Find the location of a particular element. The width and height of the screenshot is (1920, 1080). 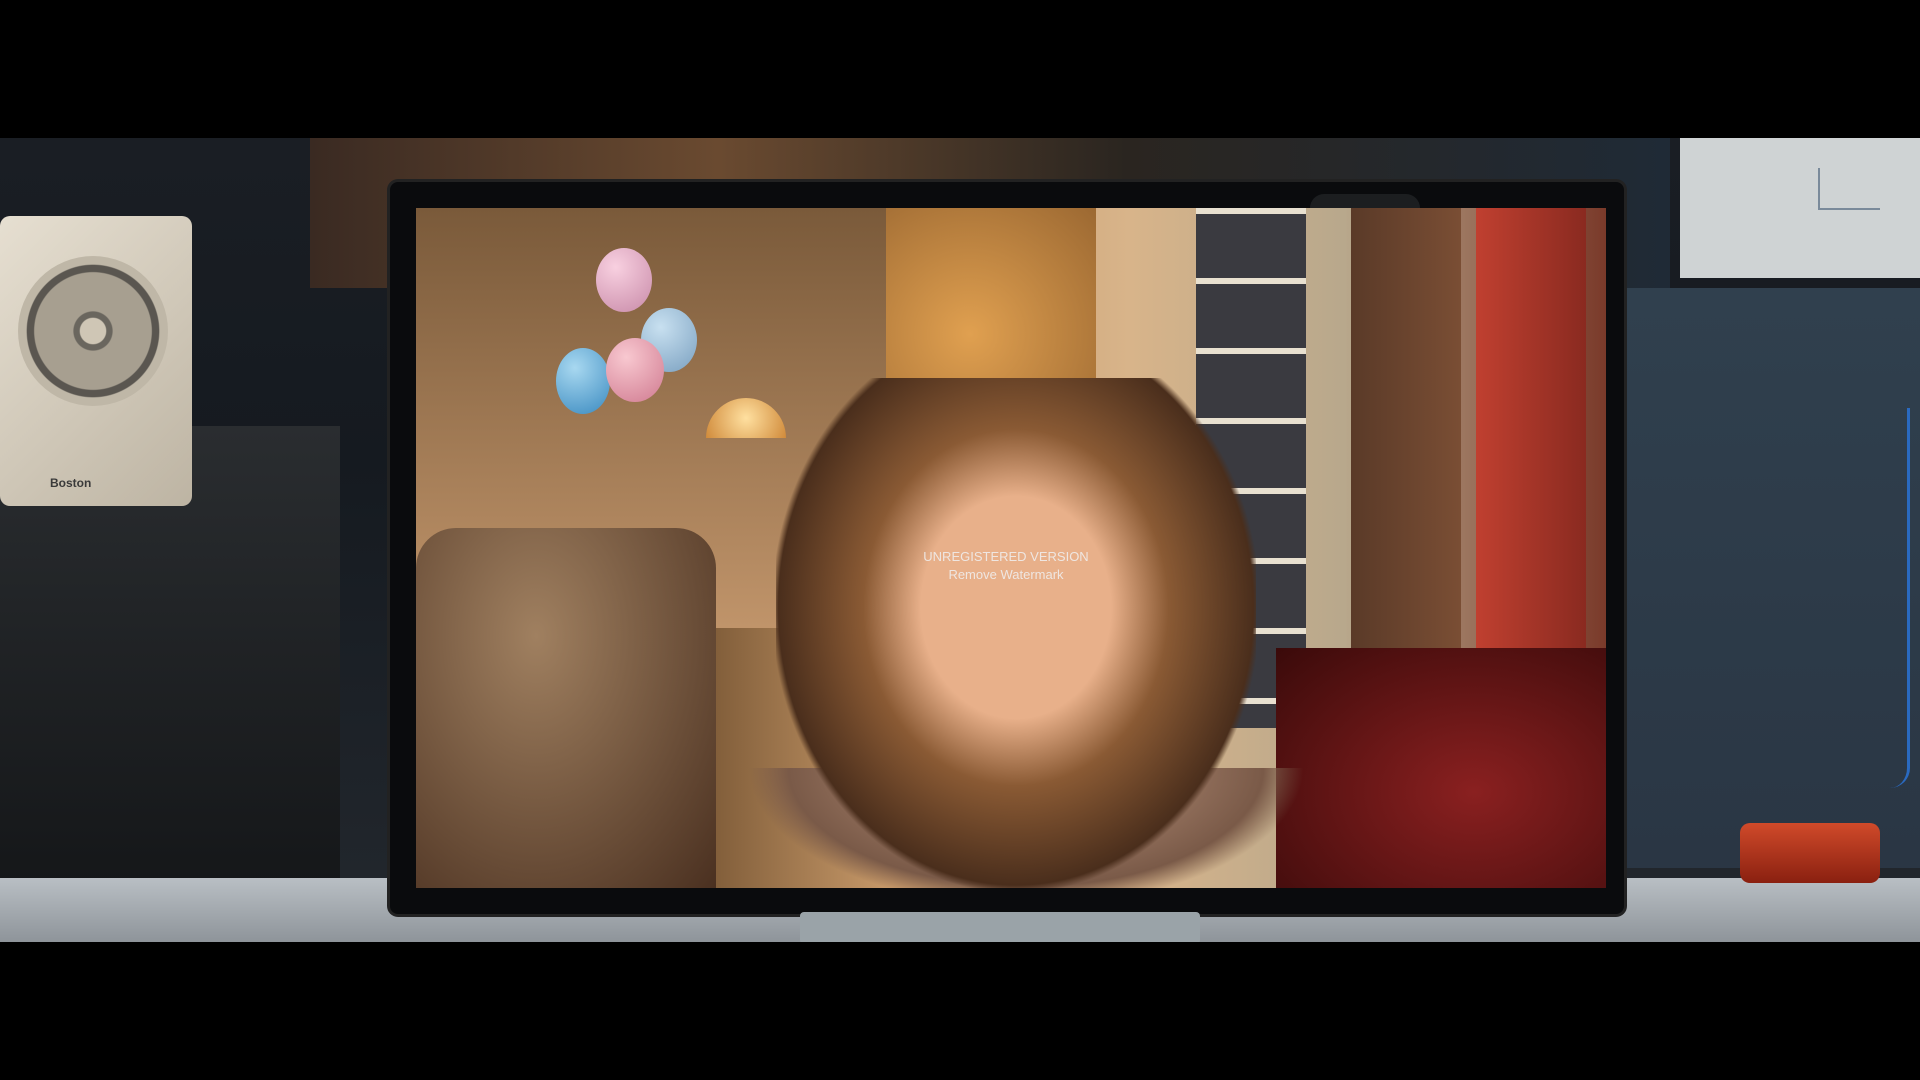

watermark-line1: UNREGISTERED VERSION is located at coordinates (1006, 556).